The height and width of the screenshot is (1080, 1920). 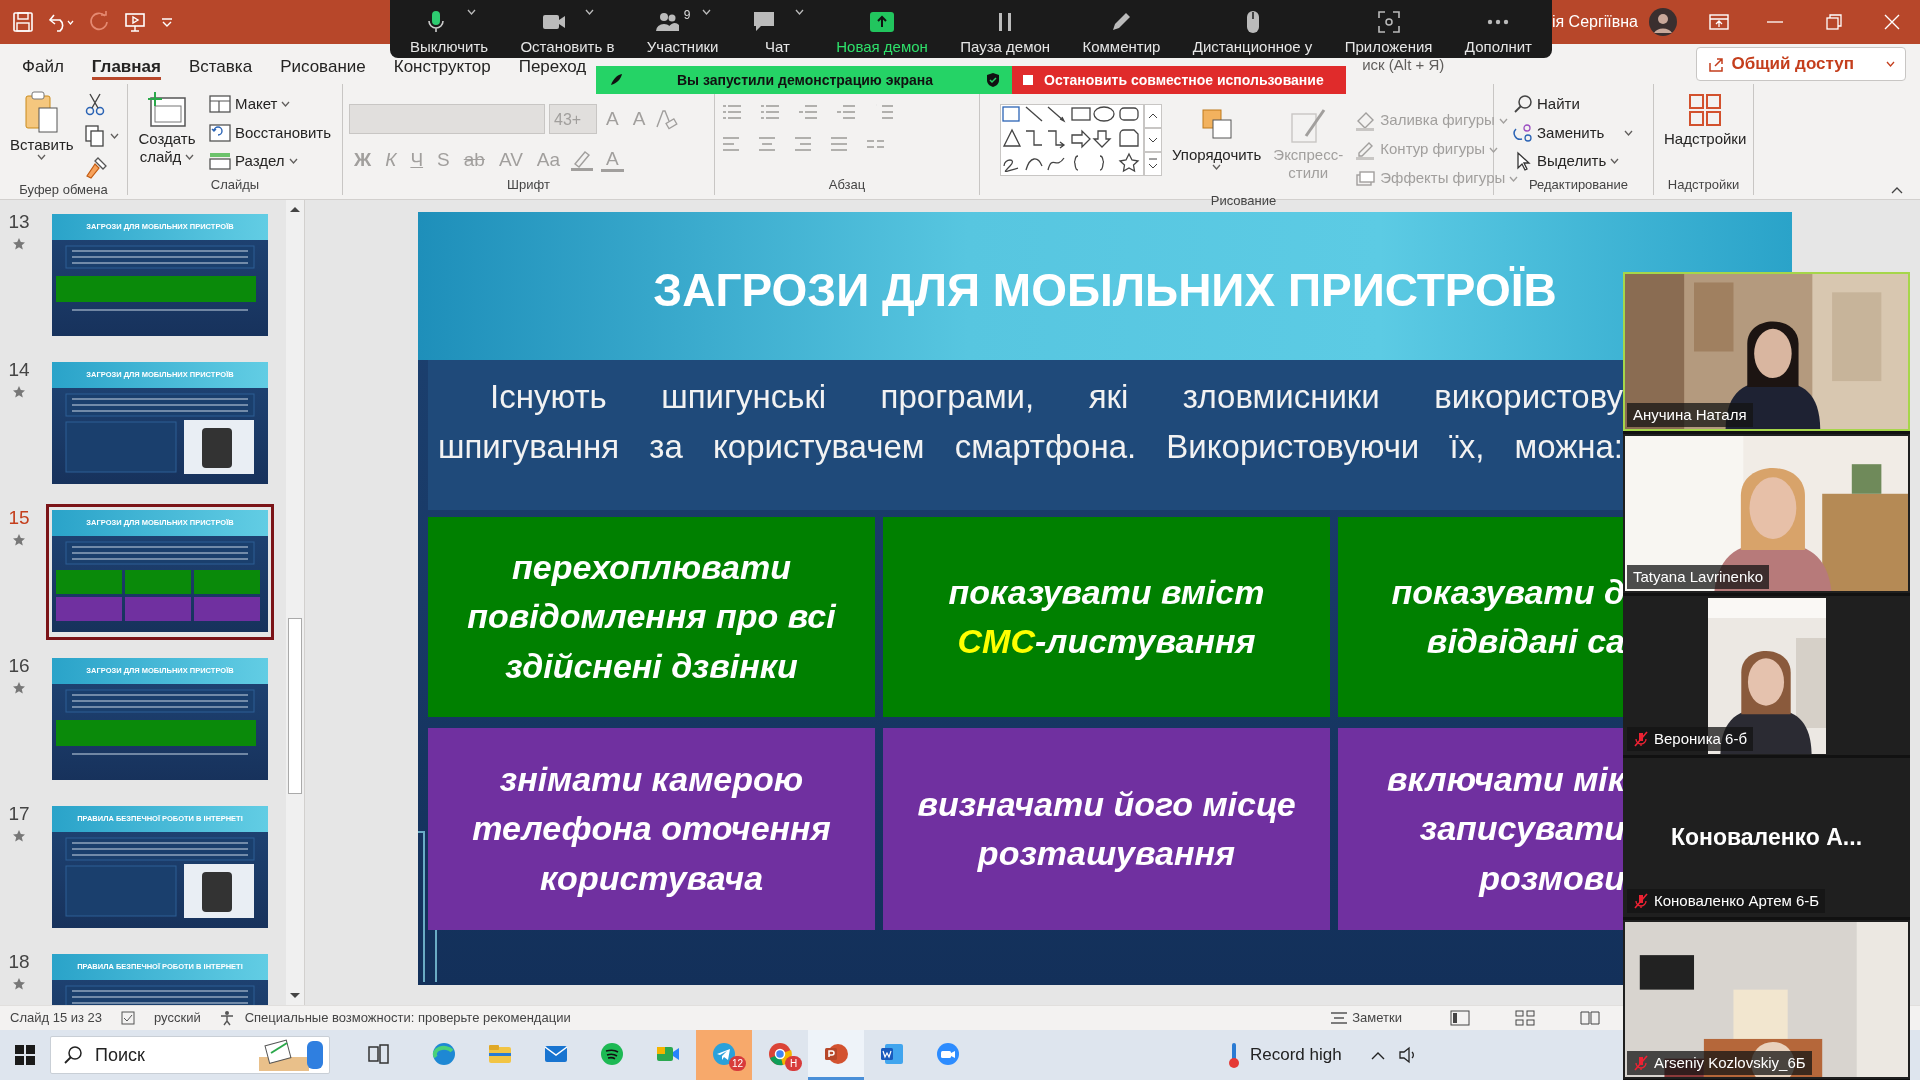 What do you see at coordinates (449, 29) in the screenshot?
I see `toolbar-button: Выключить` at bounding box center [449, 29].